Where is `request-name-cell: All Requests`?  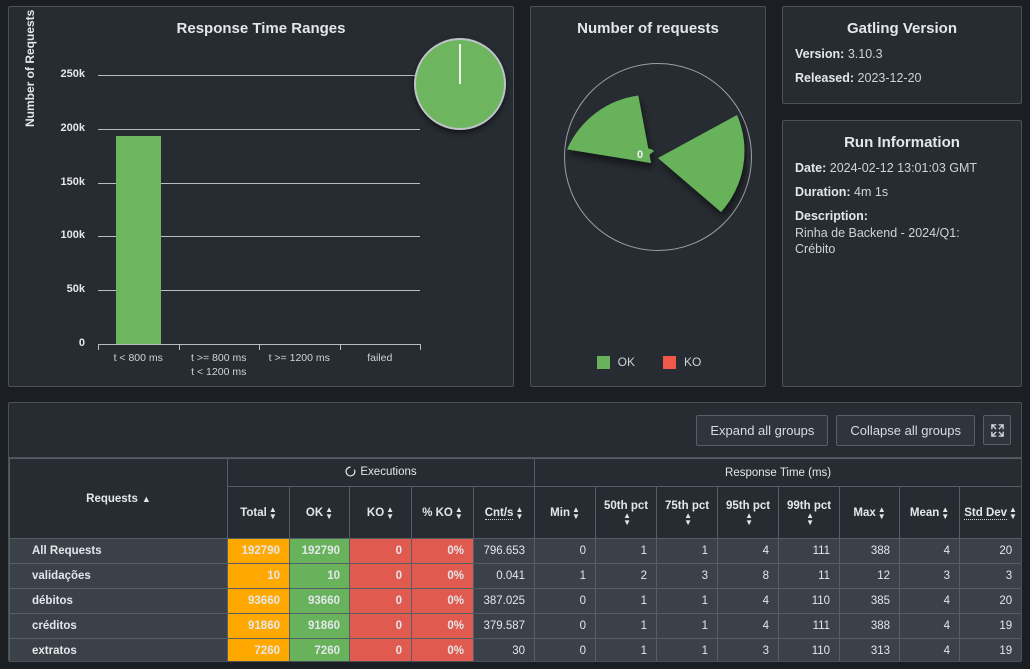 request-name-cell: All Requests is located at coordinates (118, 551).